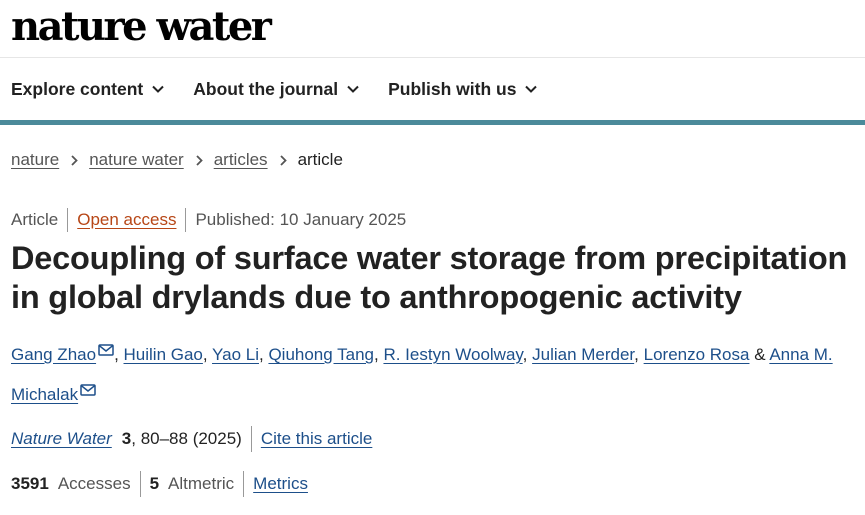 The image size is (865, 515). What do you see at coordinates (136, 160) in the screenshot?
I see `breadcrumb-link-nature-water: nature water` at bounding box center [136, 160].